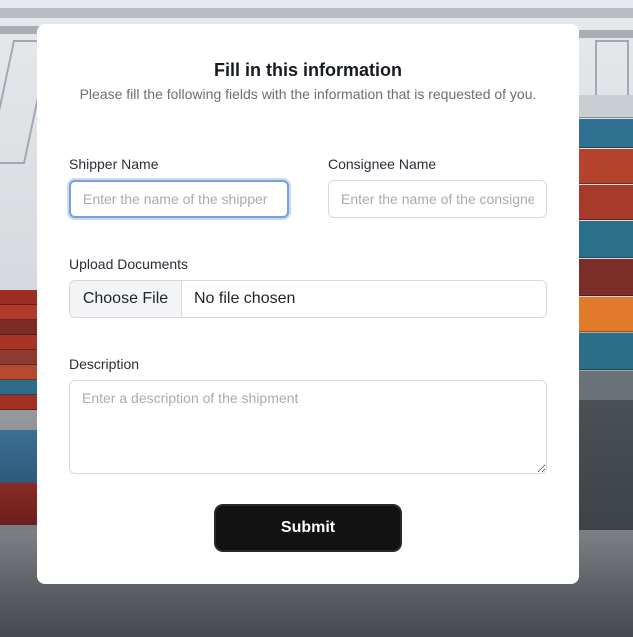 This screenshot has height=637, width=633. What do you see at coordinates (308, 70) in the screenshot?
I see `form-title: Fill in this information` at bounding box center [308, 70].